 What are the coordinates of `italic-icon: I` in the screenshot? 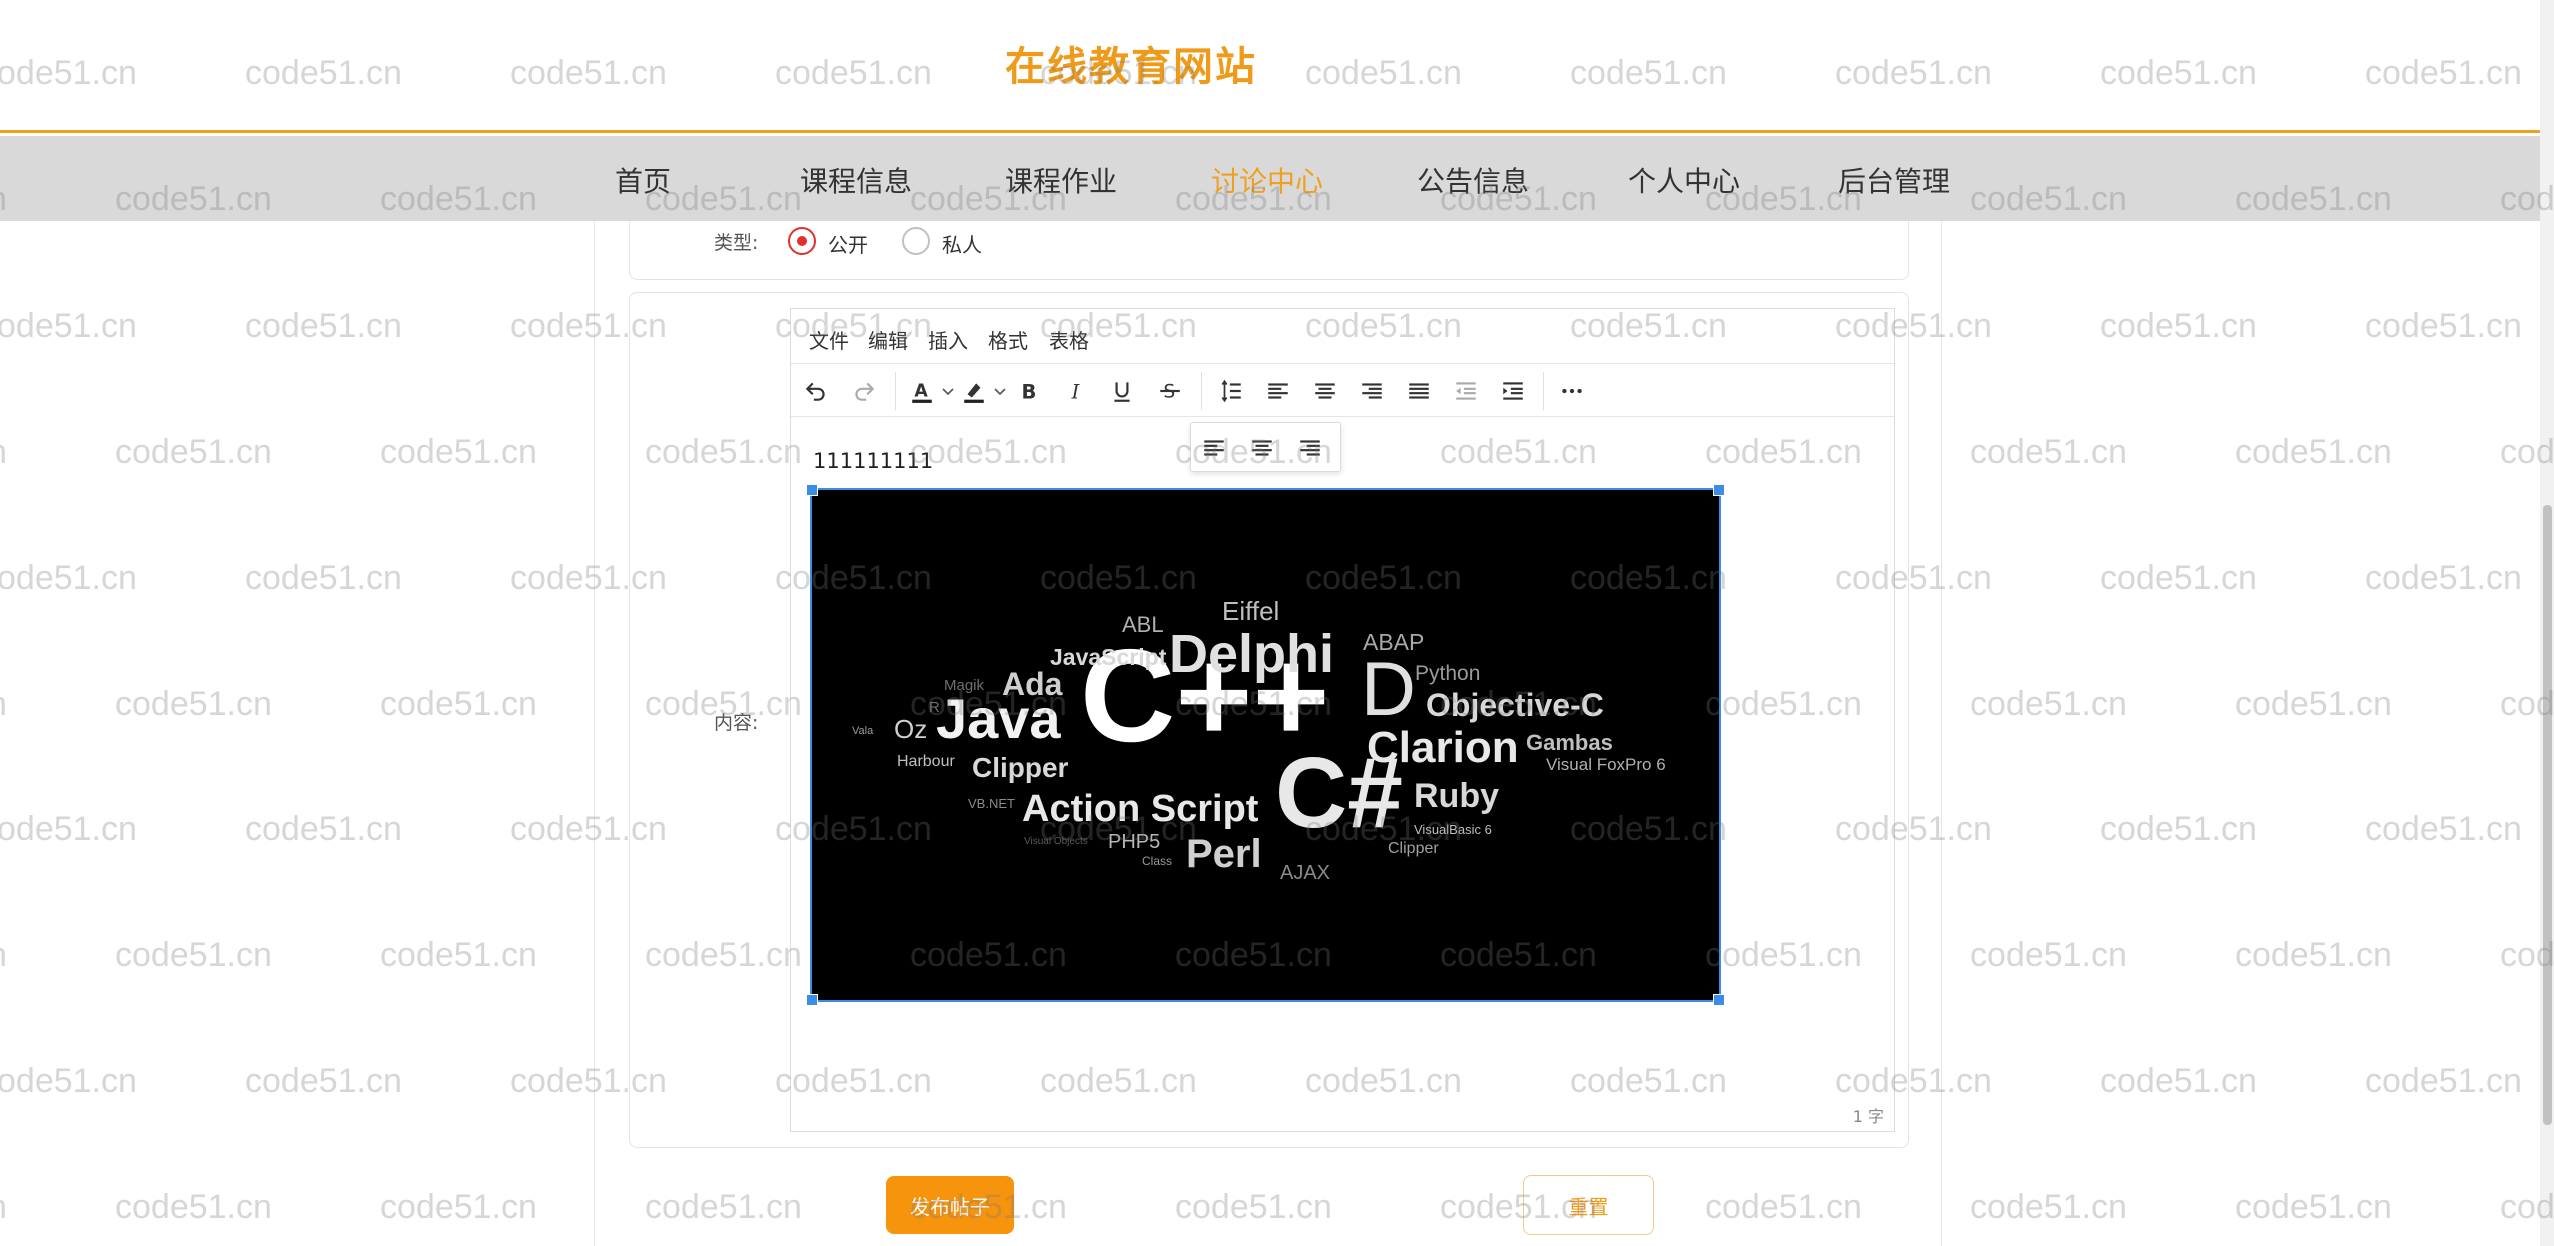 It's located at (1076, 391).